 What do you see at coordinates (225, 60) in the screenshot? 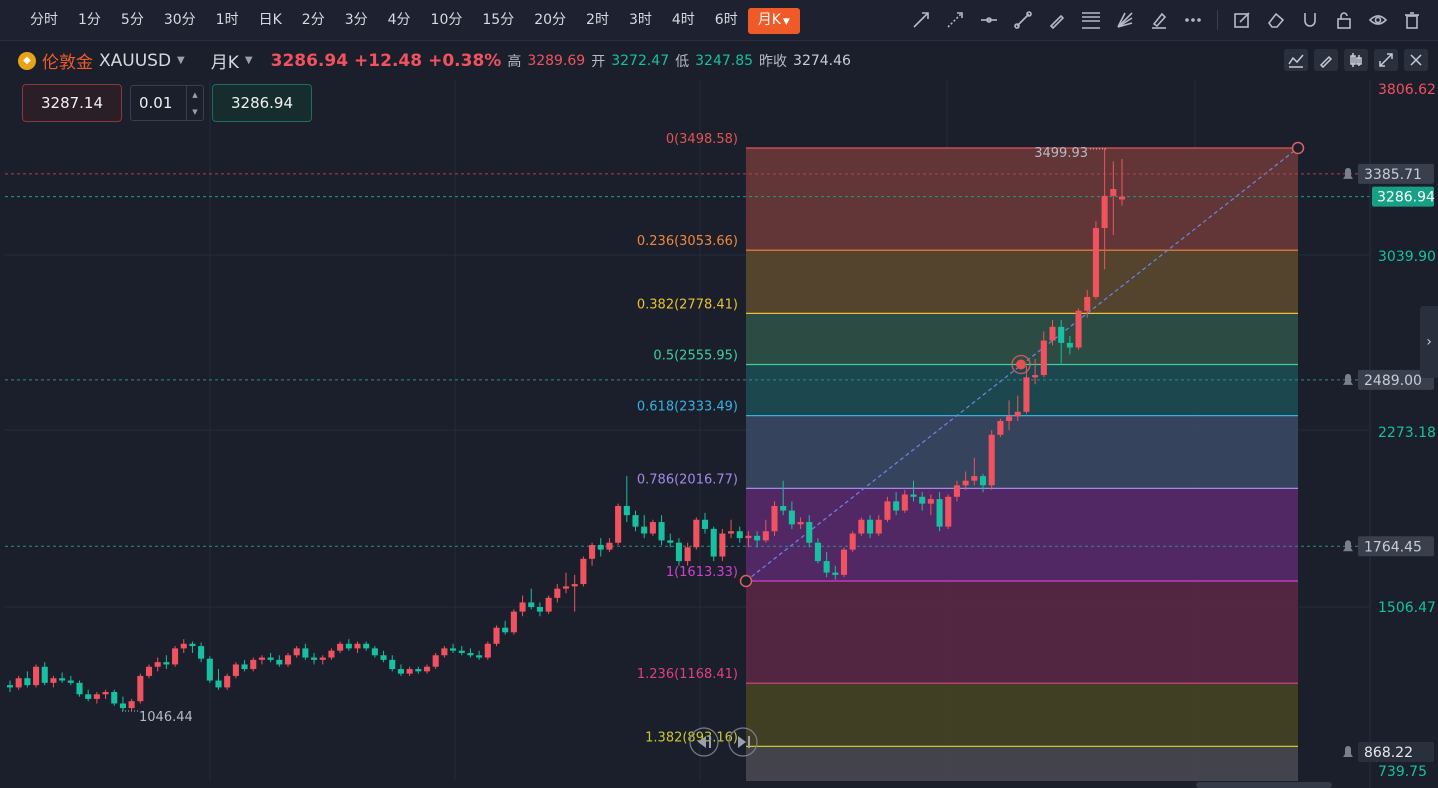
I see `period-selector: 月K` at bounding box center [225, 60].